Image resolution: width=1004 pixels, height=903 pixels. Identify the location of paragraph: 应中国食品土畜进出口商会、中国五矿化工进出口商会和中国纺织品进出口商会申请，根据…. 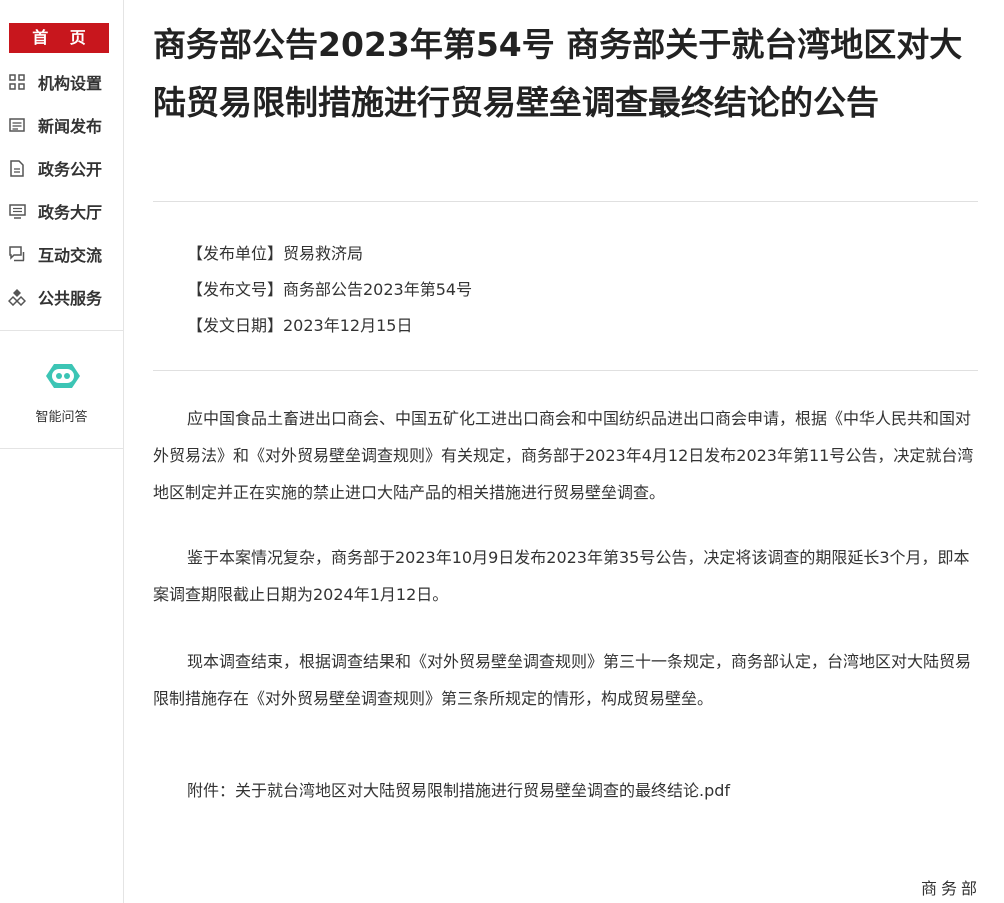
(563, 455).